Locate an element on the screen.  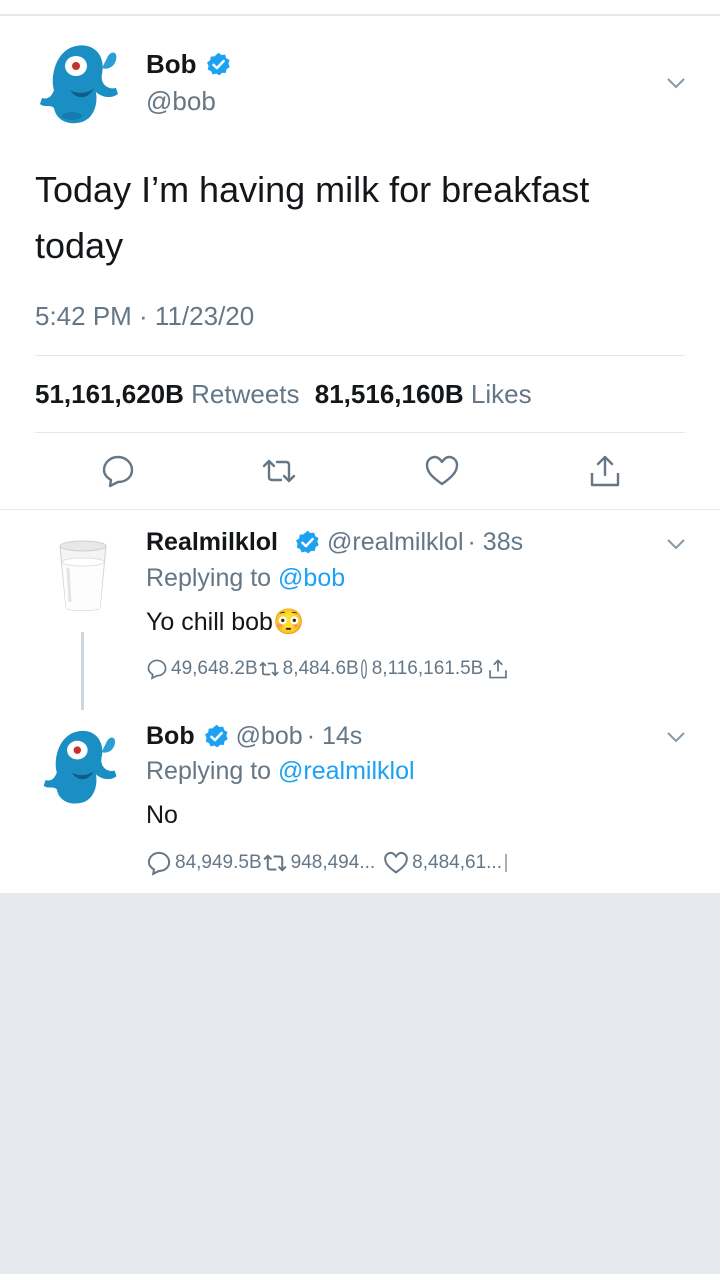
author-name: Bob is located at coordinates (189, 64).